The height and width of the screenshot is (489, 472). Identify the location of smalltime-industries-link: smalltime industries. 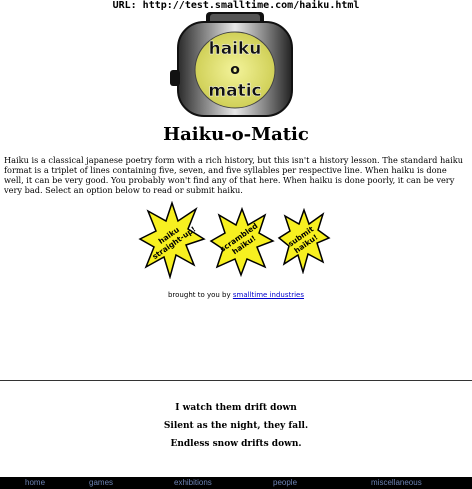
(268, 295).